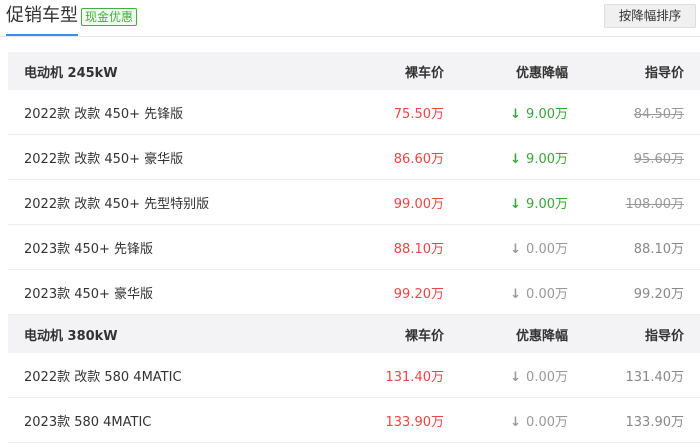  Describe the element at coordinates (626, 157) in the screenshot. I see `guide-price: 95.60万` at that location.